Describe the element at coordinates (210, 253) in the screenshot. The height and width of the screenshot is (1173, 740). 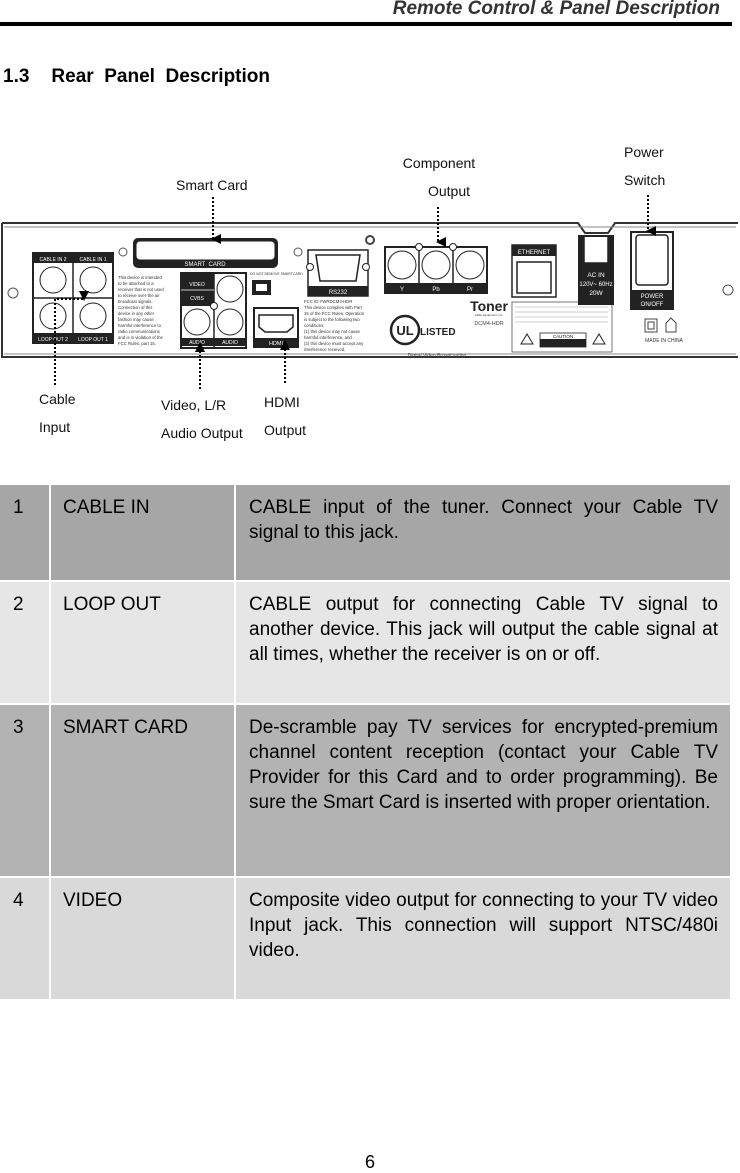
I see `smart-card-slot: SMART CARD` at that location.